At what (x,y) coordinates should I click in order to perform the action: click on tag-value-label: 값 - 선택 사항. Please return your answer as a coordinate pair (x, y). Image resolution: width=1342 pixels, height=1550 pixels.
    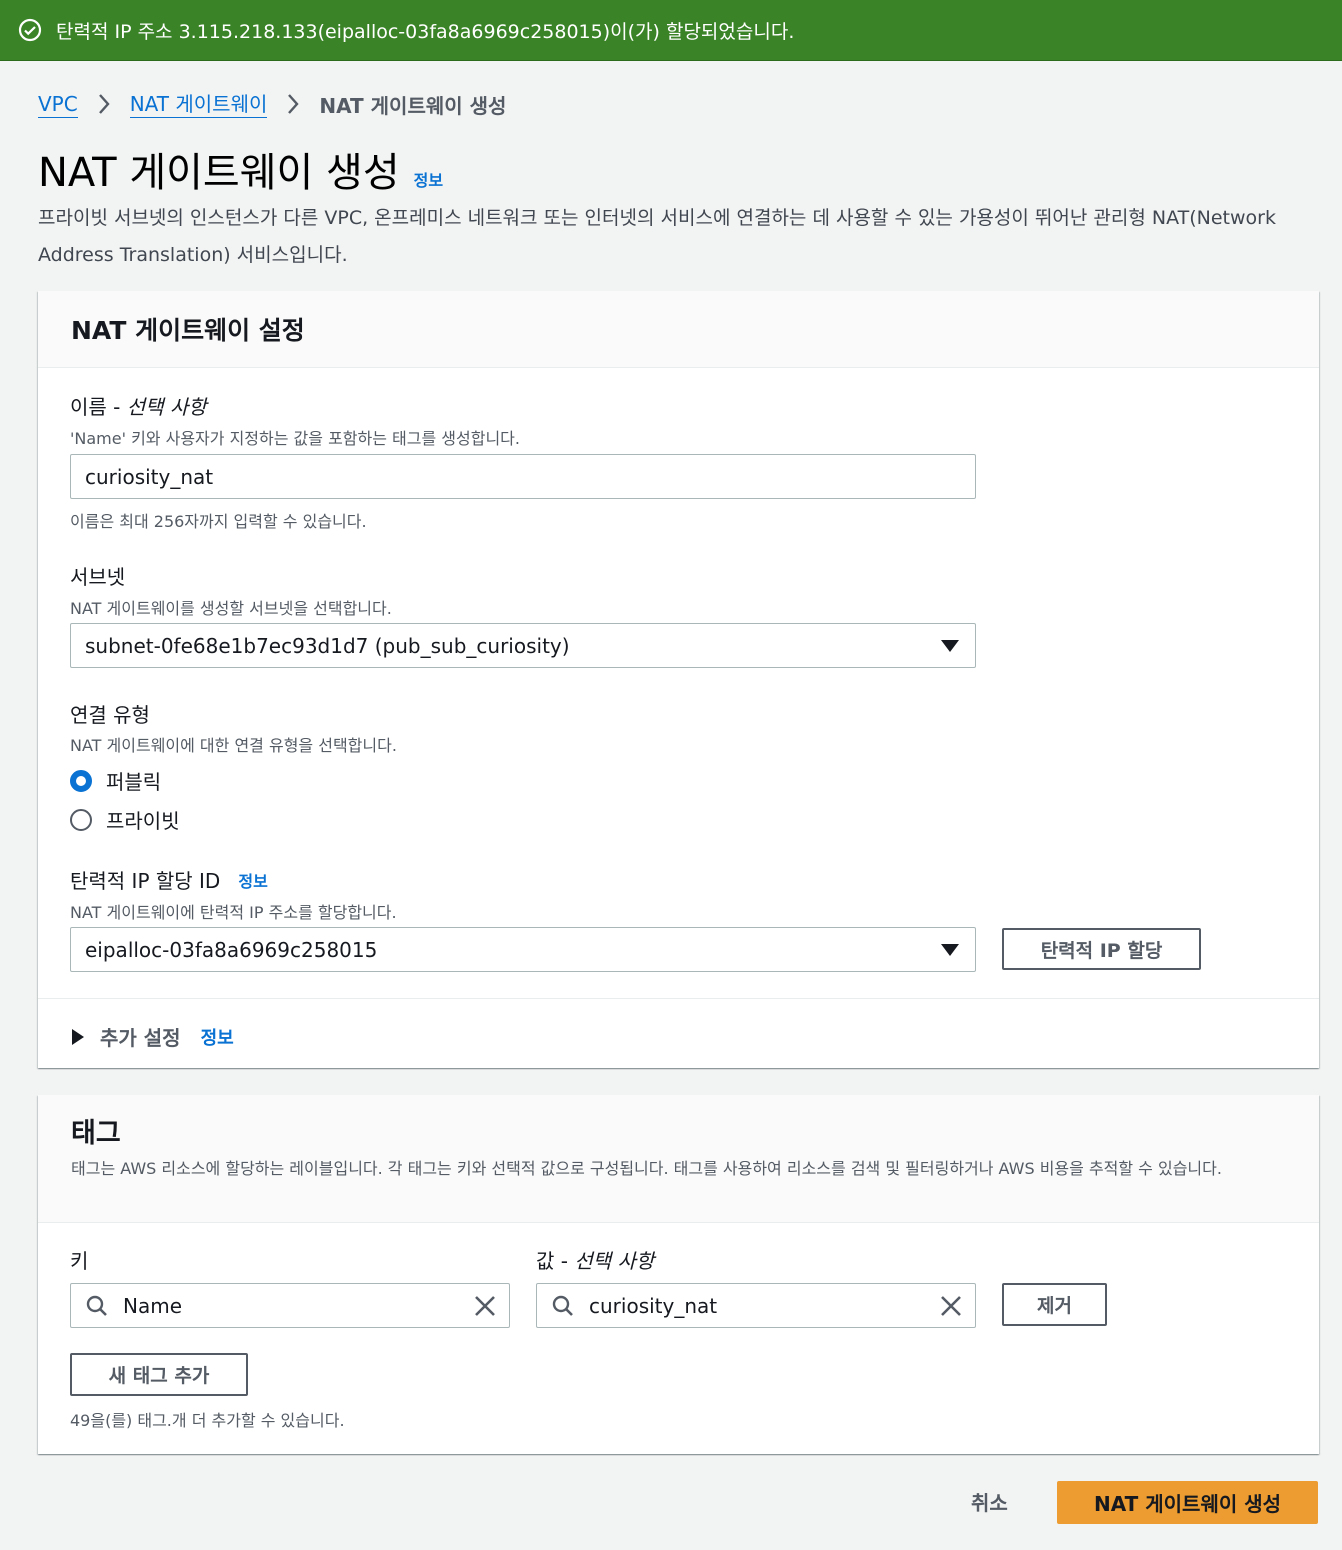
    Looking at the image, I should click on (595, 1261).